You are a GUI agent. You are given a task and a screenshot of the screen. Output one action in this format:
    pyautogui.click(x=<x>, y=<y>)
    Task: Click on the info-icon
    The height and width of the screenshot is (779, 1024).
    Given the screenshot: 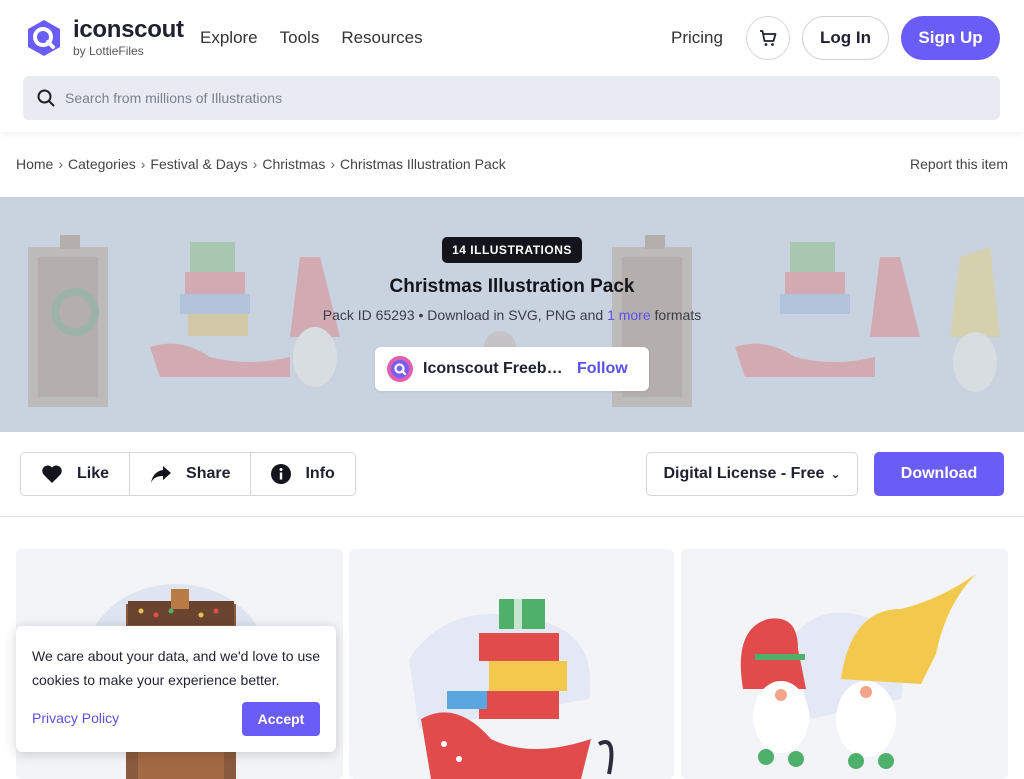 What is the action you would take?
    pyautogui.click(x=281, y=474)
    